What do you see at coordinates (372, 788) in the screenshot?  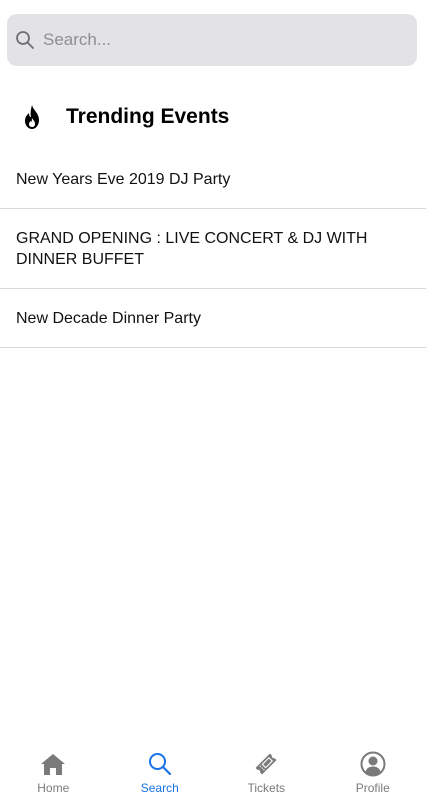 I see `tab-label: Profile` at bounding box center [372, 788].